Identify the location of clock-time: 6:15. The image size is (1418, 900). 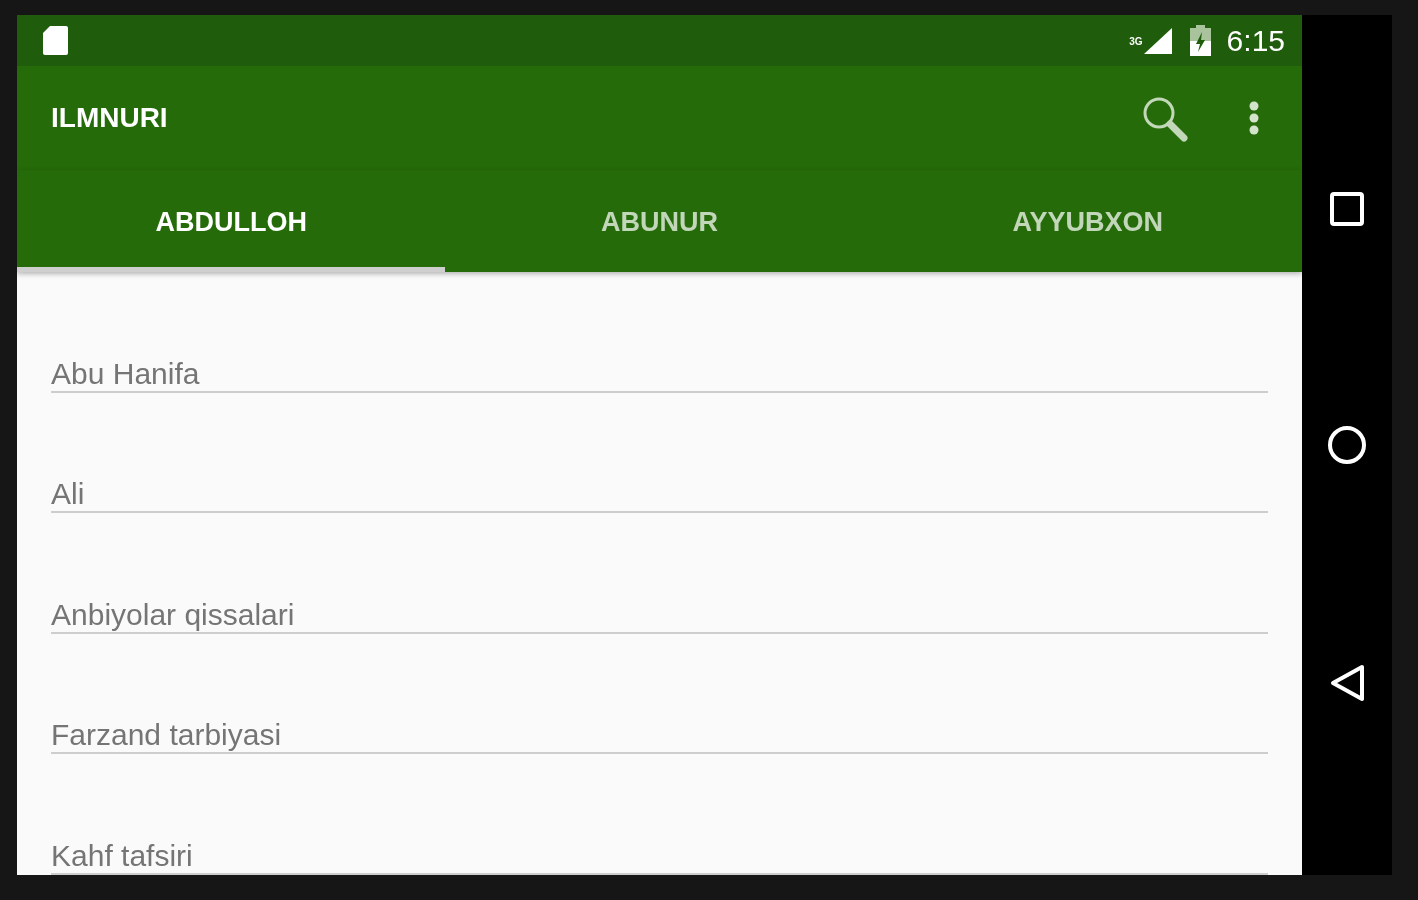
(1255, 40).